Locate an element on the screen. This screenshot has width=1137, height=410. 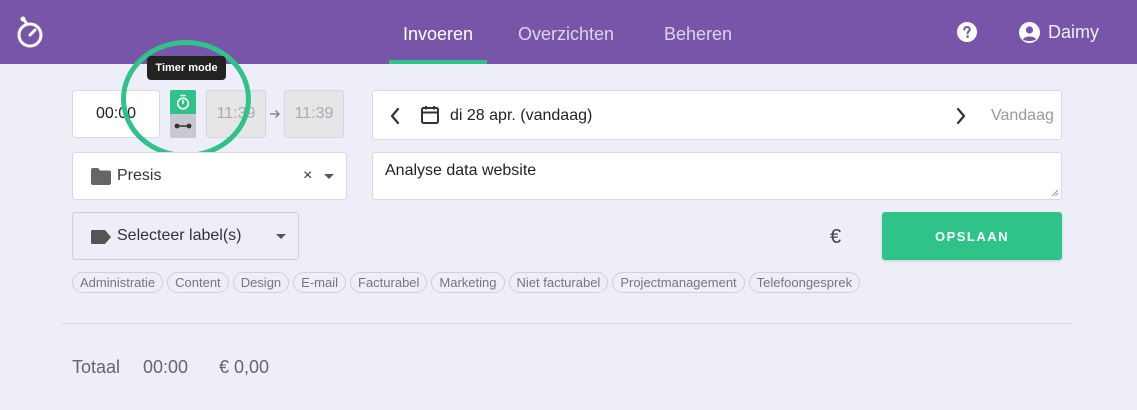
nav-overzichten: Overzichten is located at coordinates (566, 34).